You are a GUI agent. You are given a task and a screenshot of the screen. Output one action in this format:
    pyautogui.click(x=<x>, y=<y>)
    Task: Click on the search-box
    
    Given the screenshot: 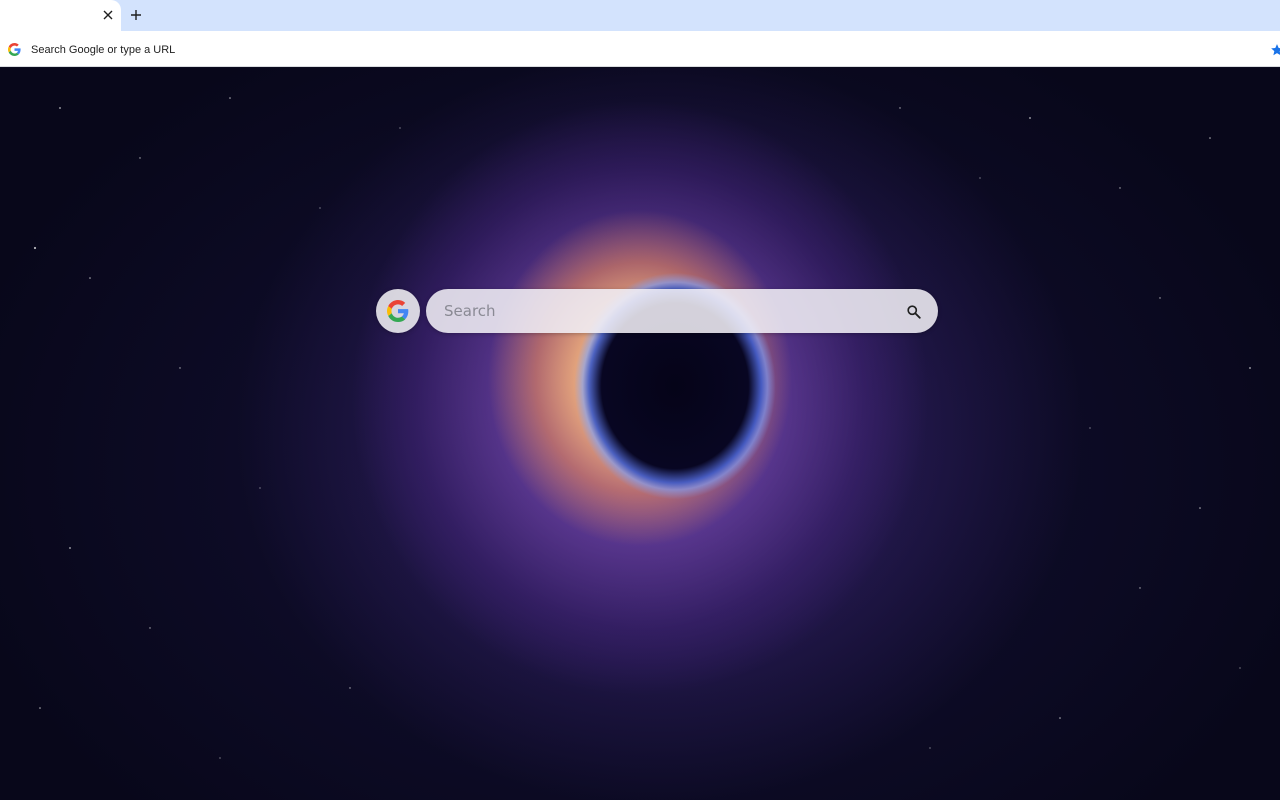 What is the action you would take?
    pyautogui.click(x=682, y=311)
    